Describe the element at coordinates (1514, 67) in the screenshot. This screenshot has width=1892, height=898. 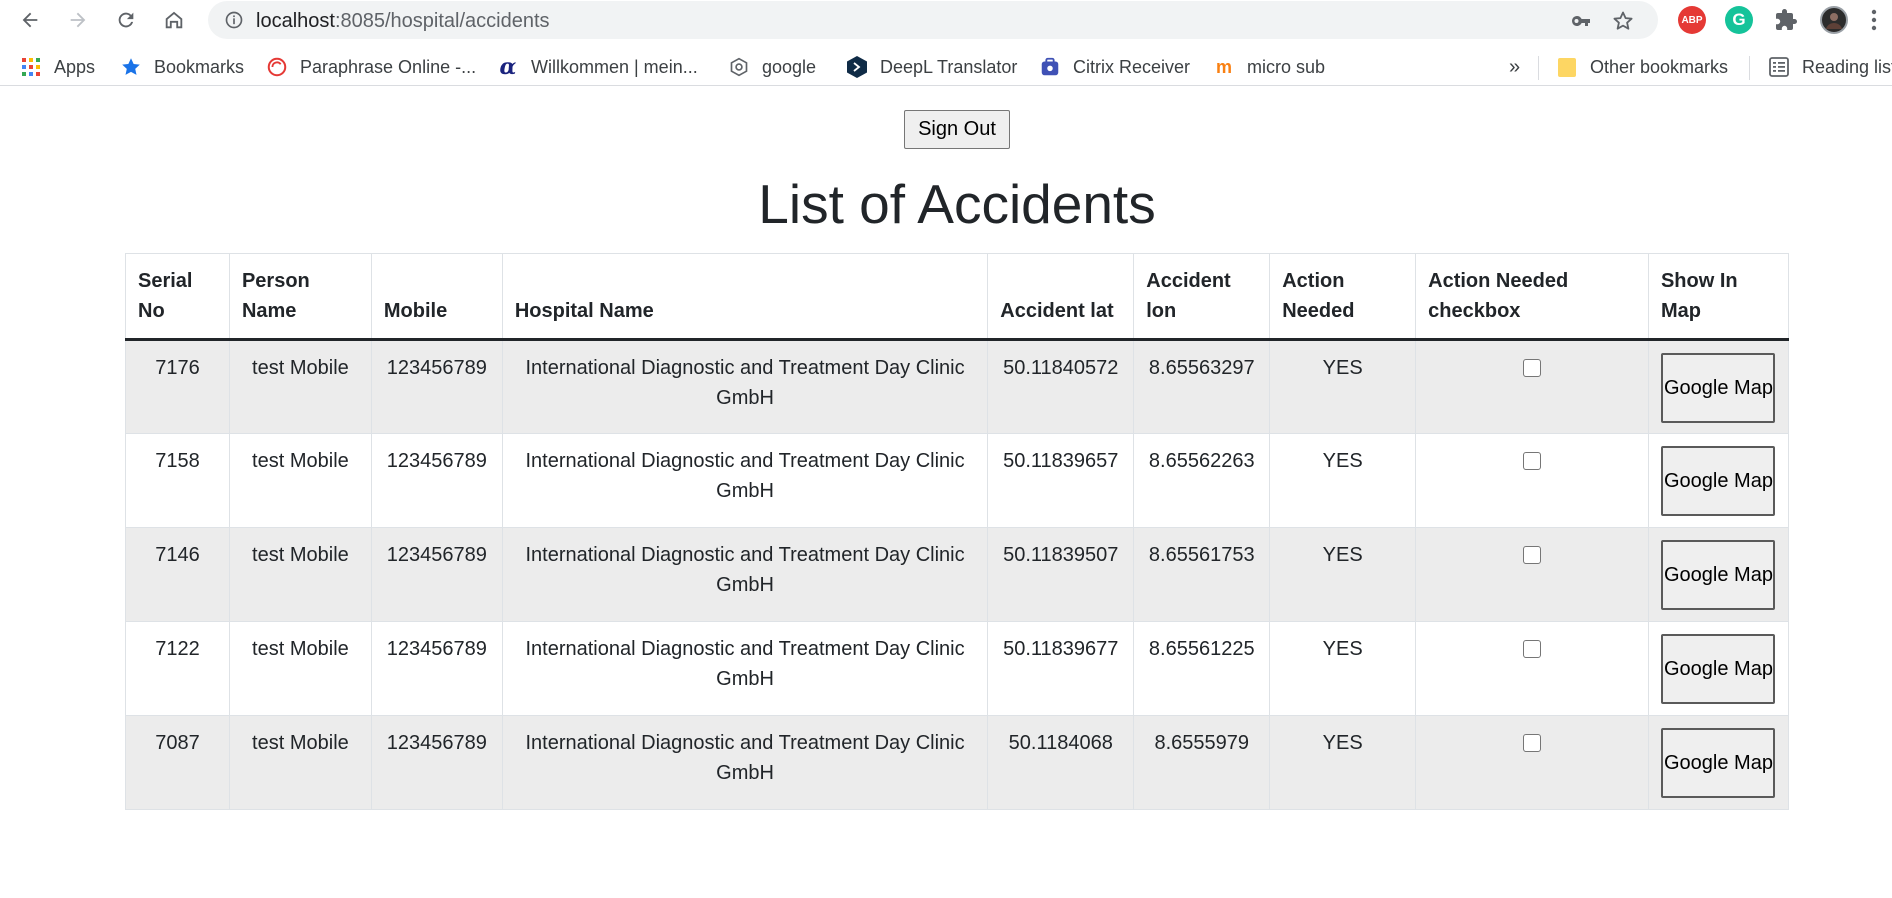
I see `bookmarks-overflow-button: »` at that location.